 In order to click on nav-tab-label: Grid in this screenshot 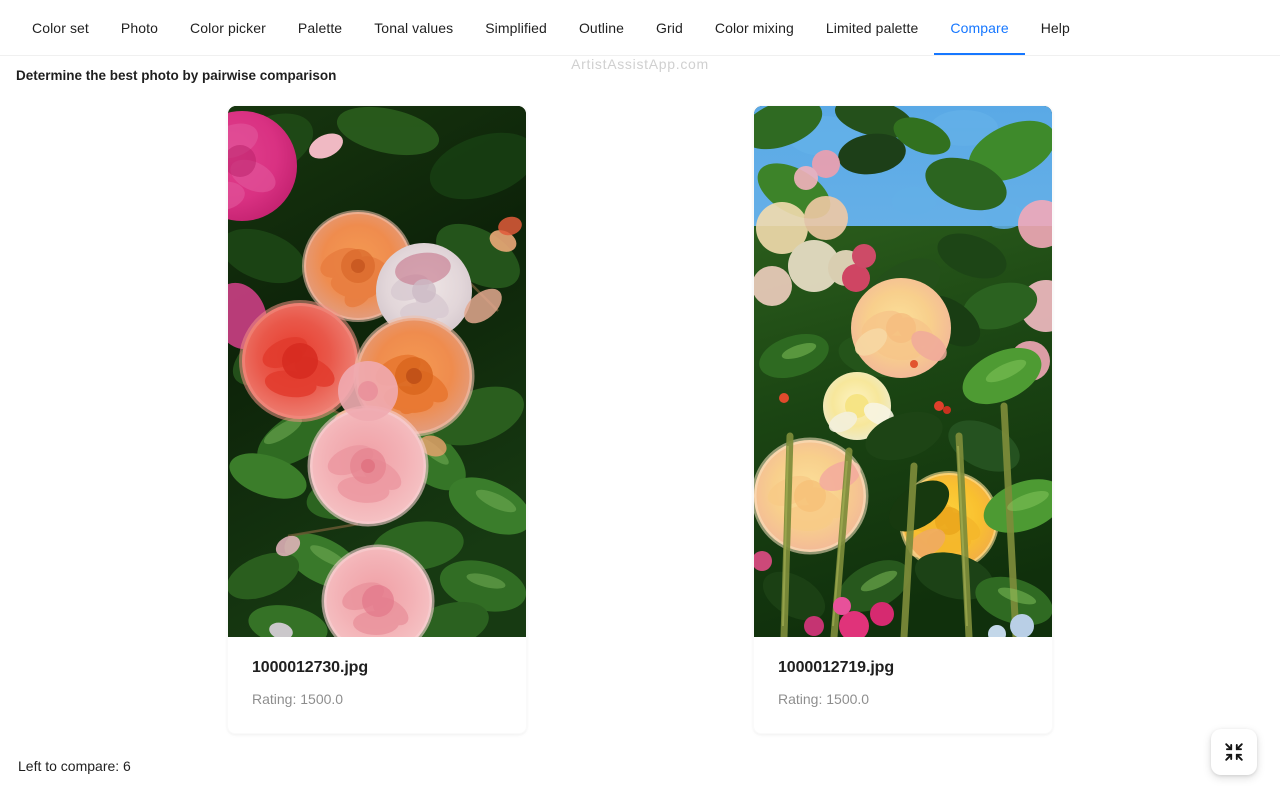, I will do `click(669, 27)`.